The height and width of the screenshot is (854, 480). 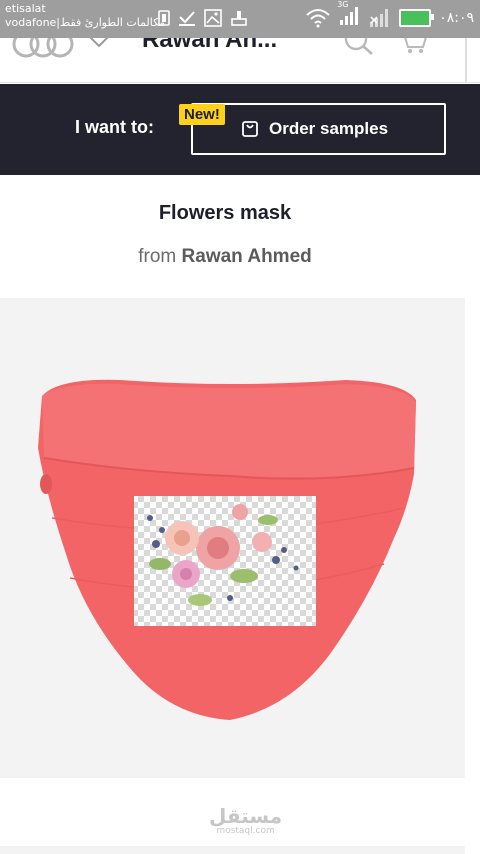 I want to click on from-prefix: from, so click(x=157, y=256).